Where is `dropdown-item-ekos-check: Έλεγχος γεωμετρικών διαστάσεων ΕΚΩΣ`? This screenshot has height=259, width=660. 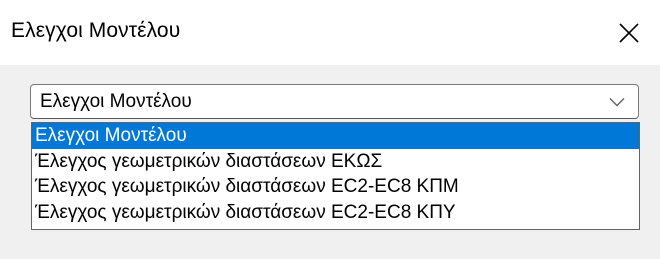 dropdown-item-ekos-check: Έλεγχος γεωμετρικών διαστάσεων ΕΚΩΣ is located at coordinates (335, 162).